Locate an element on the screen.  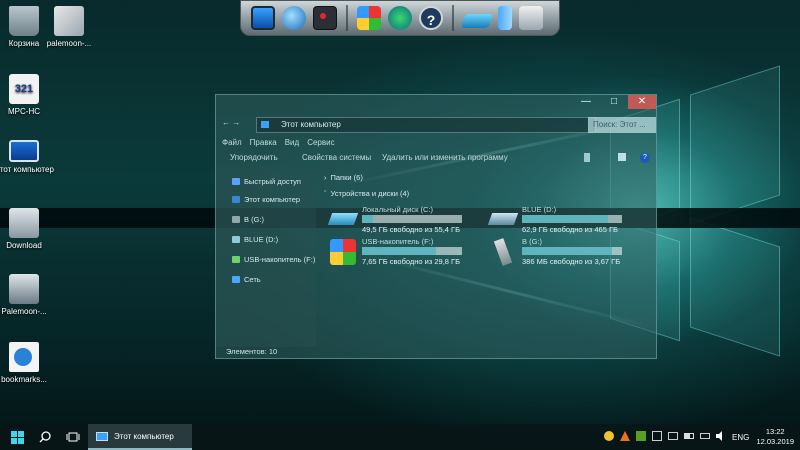
clock-time: 13:22 is located at coordinates (775, 431).